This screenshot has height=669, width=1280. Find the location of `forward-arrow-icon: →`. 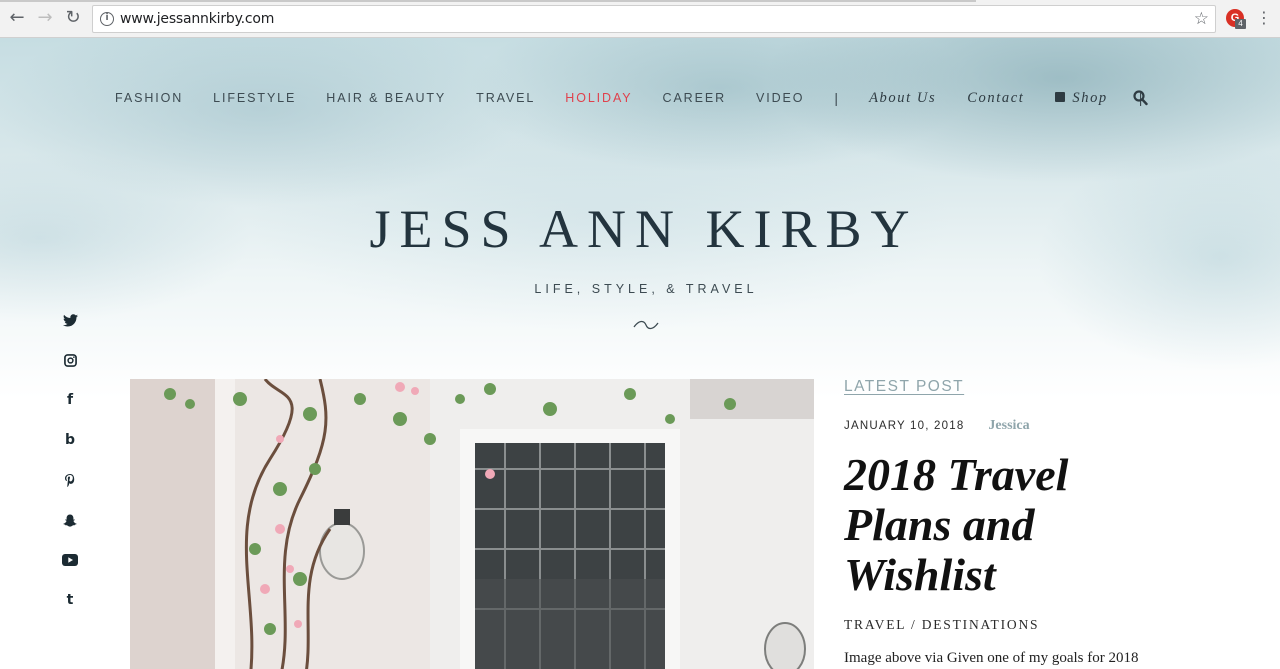

forward-arrow-icon: → is located at coordinates (45, 18).